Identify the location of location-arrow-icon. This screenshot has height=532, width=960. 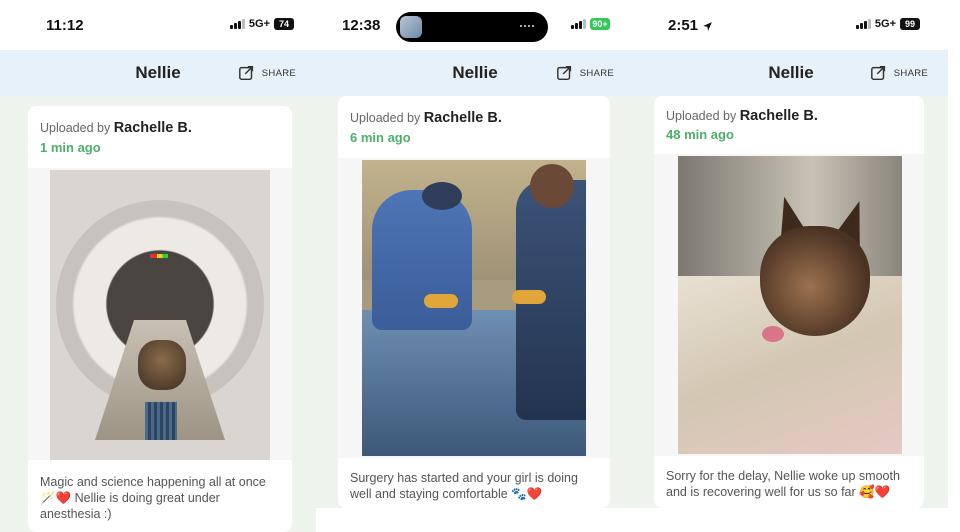
(708, 26).